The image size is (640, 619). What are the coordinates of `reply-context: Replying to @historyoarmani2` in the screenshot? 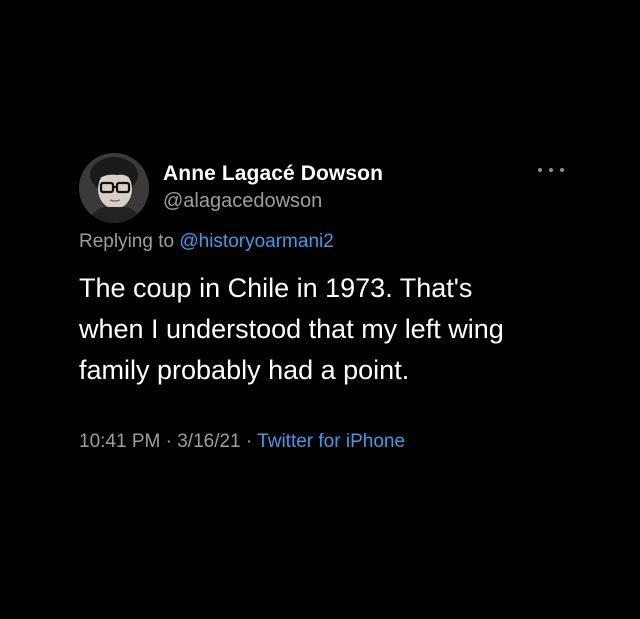 It's located at (206, 242).